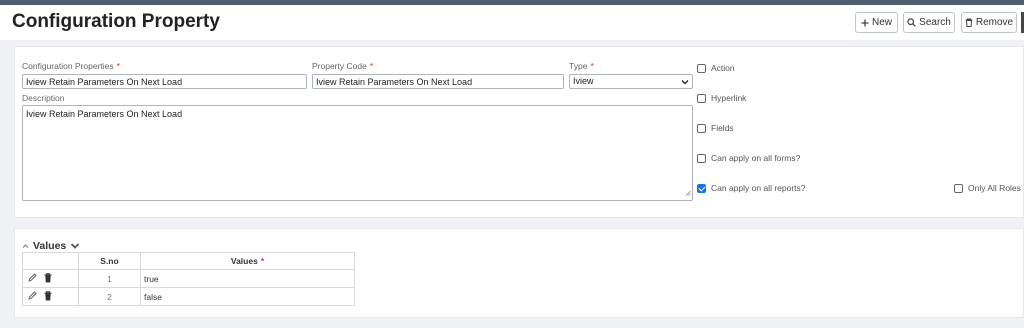 The height and width of the screenshot is (328, 1024). I want to click on only-all-roles-checkbox, so click(958, 188).